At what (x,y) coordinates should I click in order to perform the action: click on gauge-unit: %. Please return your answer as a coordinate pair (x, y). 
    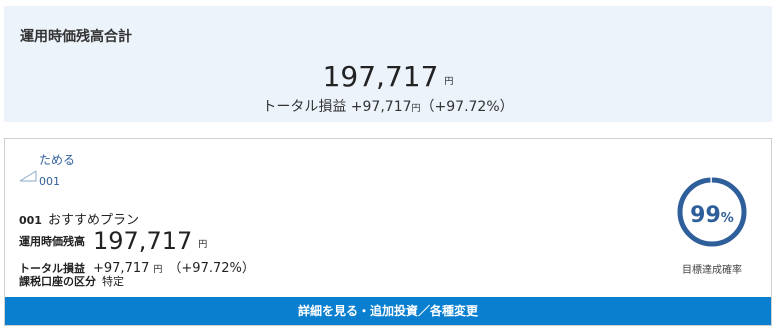
    Looking at the image, I should click on (727, 218).